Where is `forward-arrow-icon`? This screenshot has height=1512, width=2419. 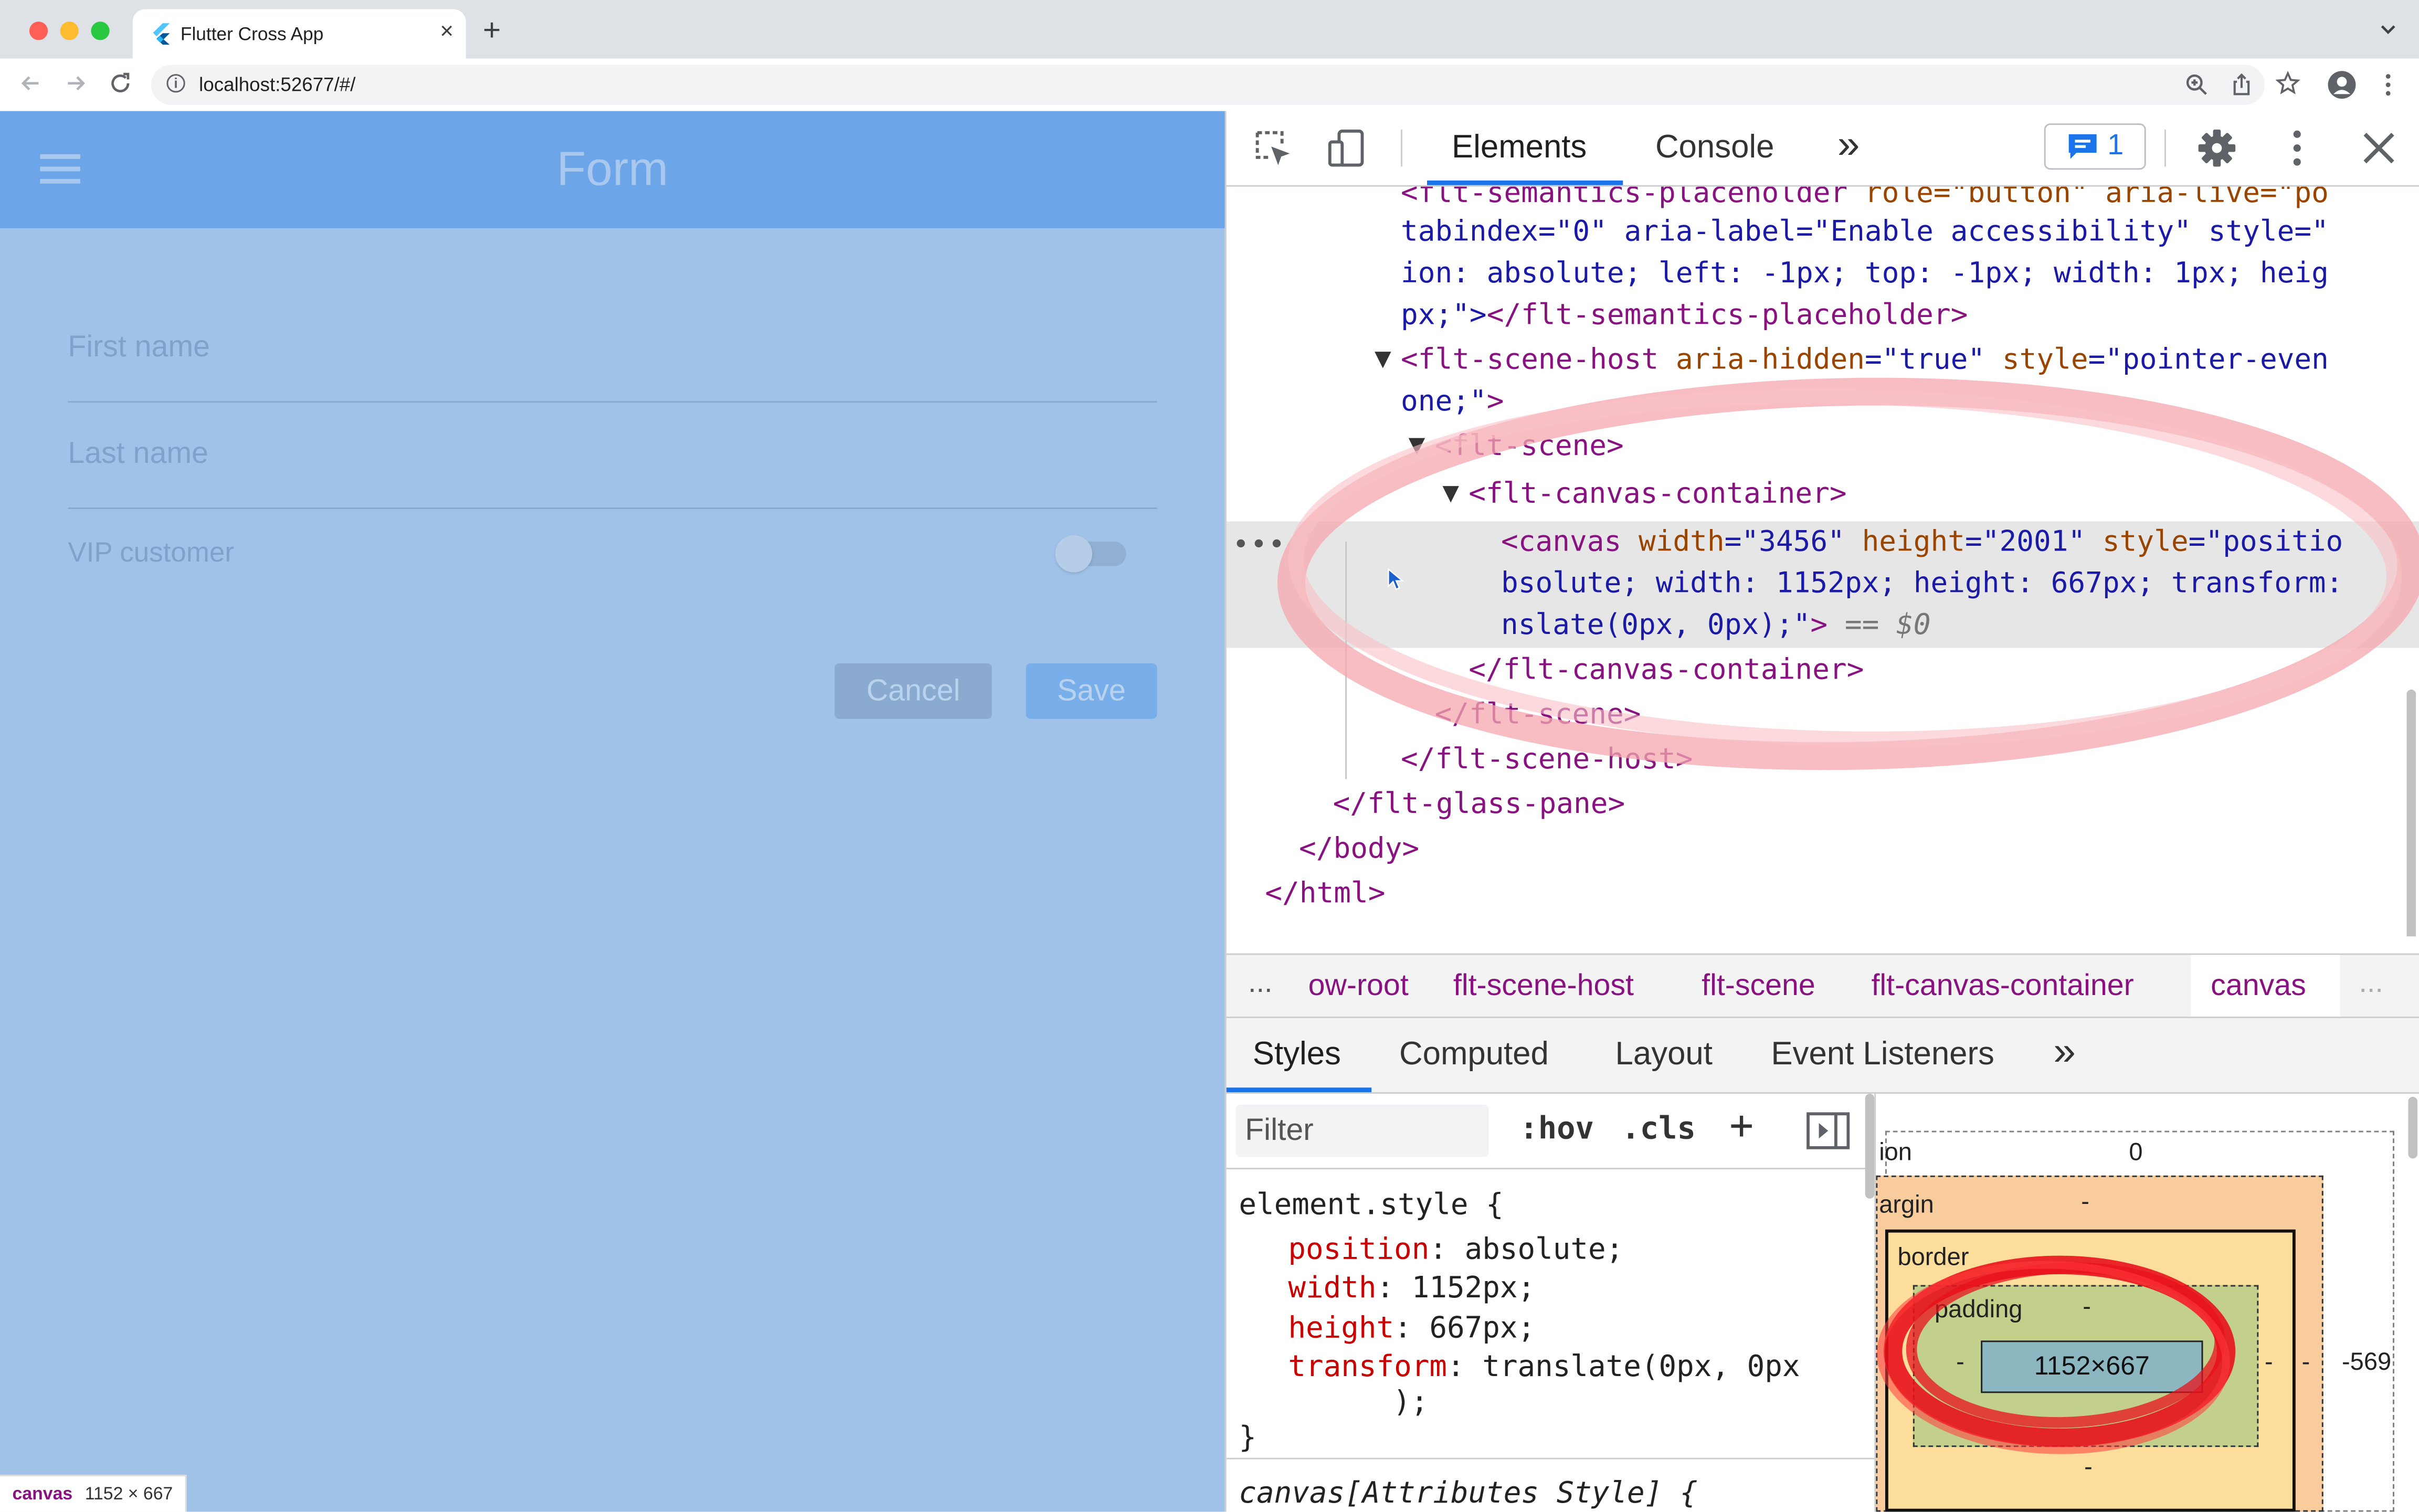 forward-arrow-icon is located at coordinates (76, 83).